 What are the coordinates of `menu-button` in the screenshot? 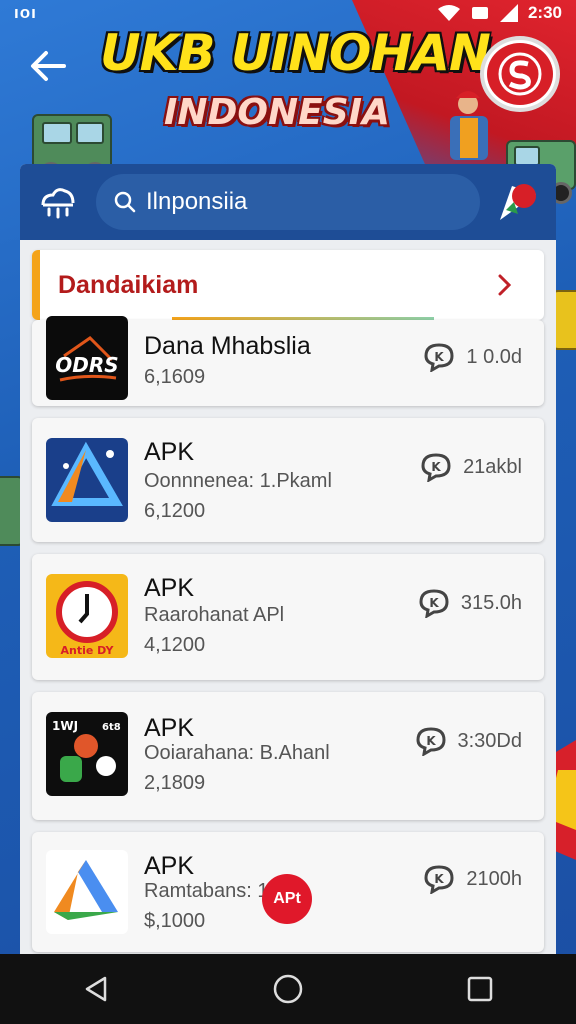 It's located at (58, 202).